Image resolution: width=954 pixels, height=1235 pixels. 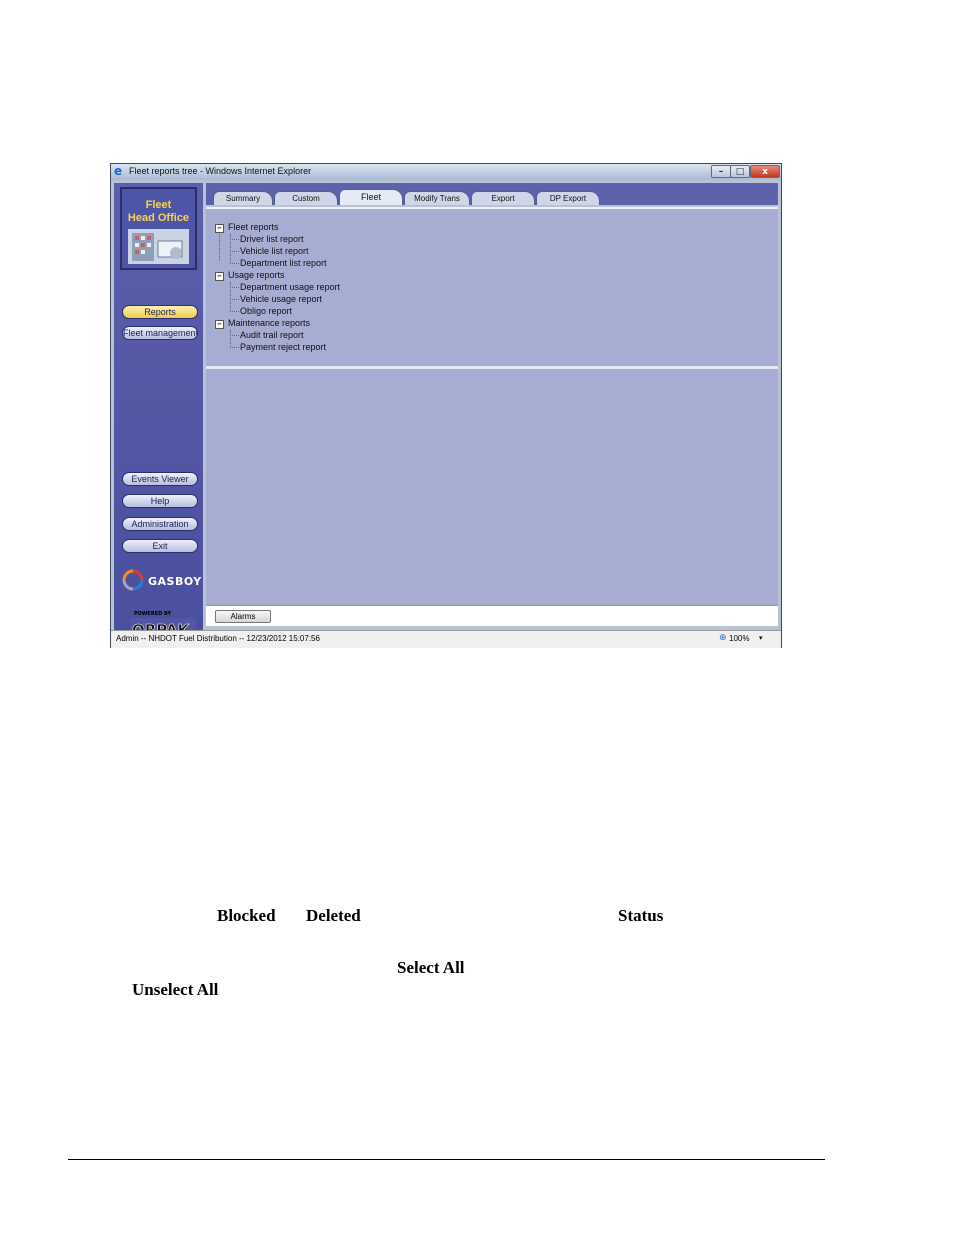 I want to click on page-footer-rule, so click(x=446, y=1159).